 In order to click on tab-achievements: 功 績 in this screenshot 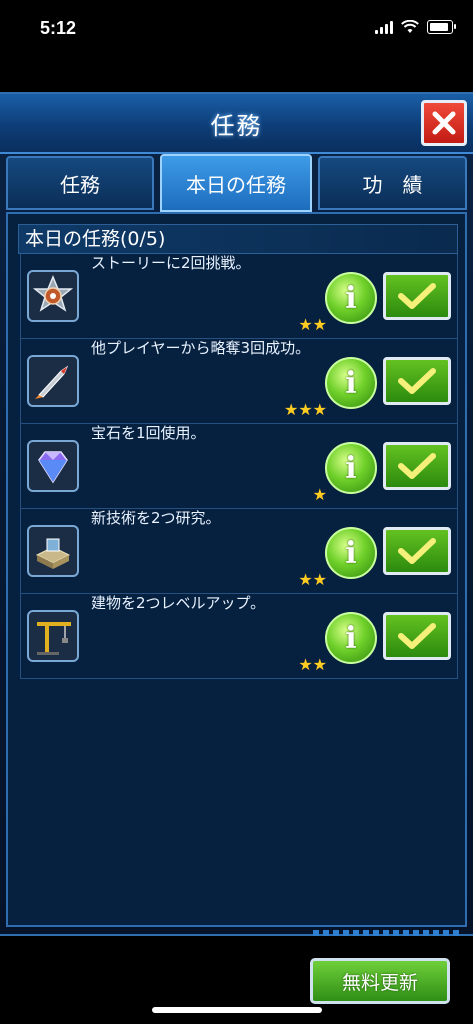, I will do `click(392, 183)`.